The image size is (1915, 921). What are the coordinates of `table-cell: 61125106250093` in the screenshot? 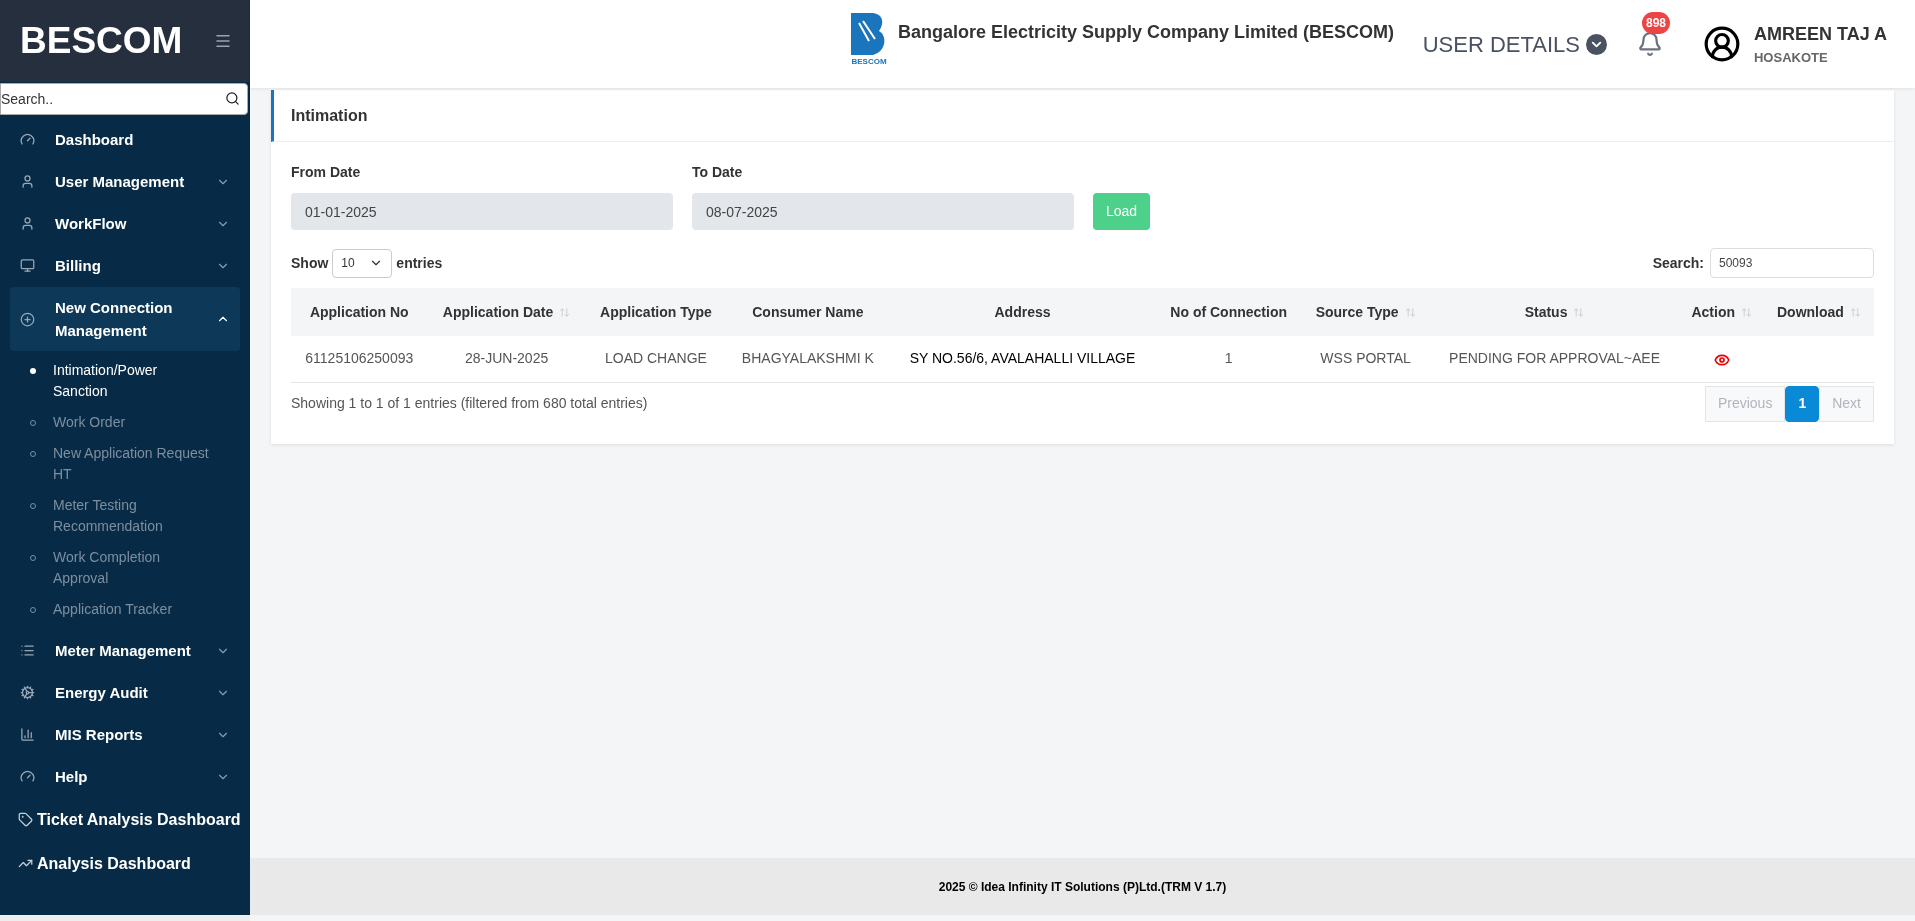 It's located at (359, 359).